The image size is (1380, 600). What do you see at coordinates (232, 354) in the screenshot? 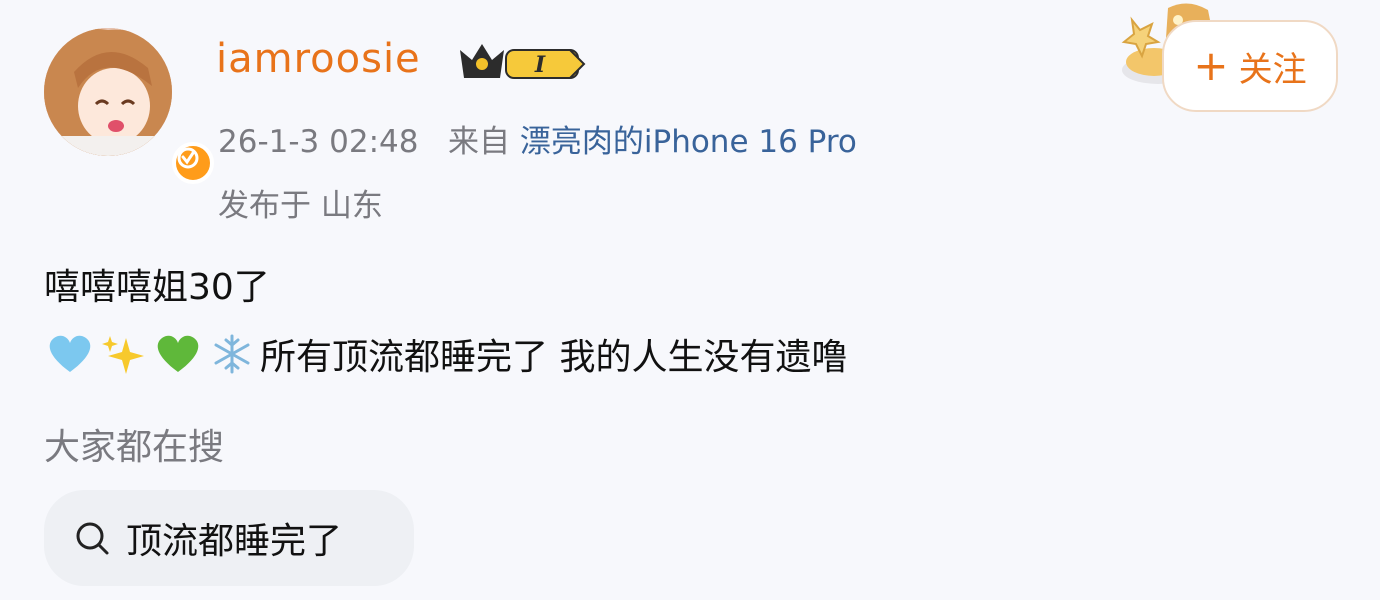
I see `snowflake-icon` at bounding box center [232, 354].